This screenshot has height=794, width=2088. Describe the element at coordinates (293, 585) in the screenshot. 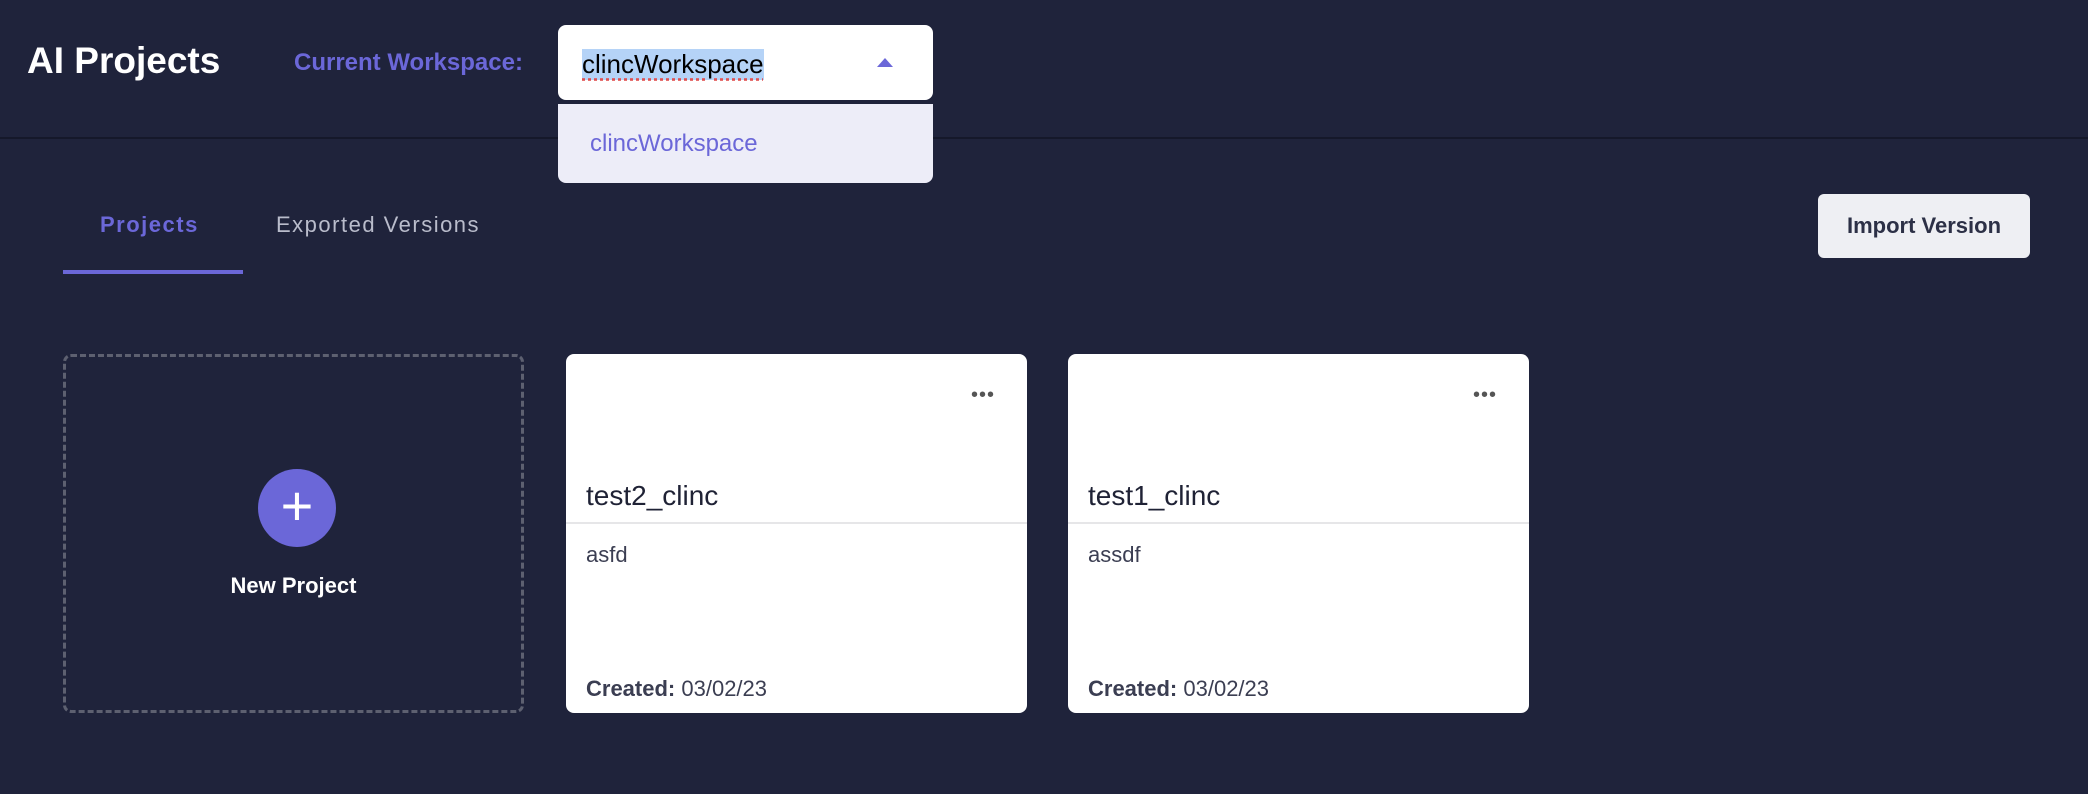

I see `new-project-label: New Project` at that location.